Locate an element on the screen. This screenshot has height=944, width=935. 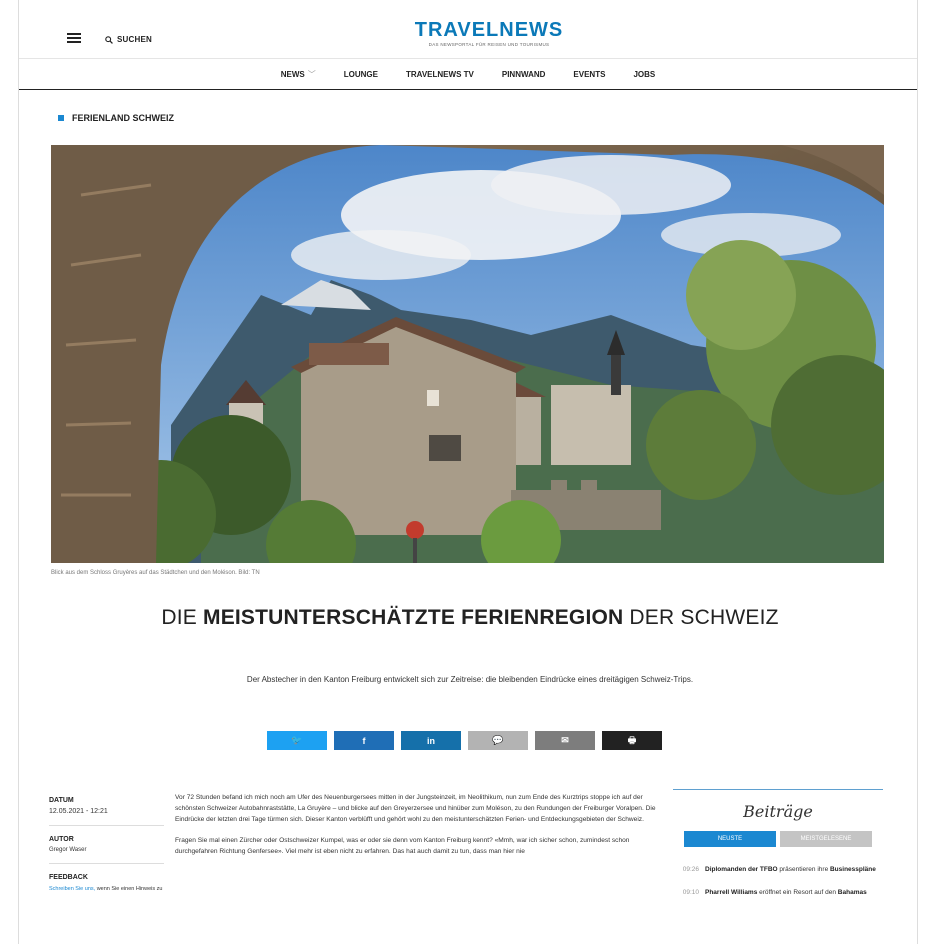
mail-icon: ✉ is located at coordinates (565, 740).